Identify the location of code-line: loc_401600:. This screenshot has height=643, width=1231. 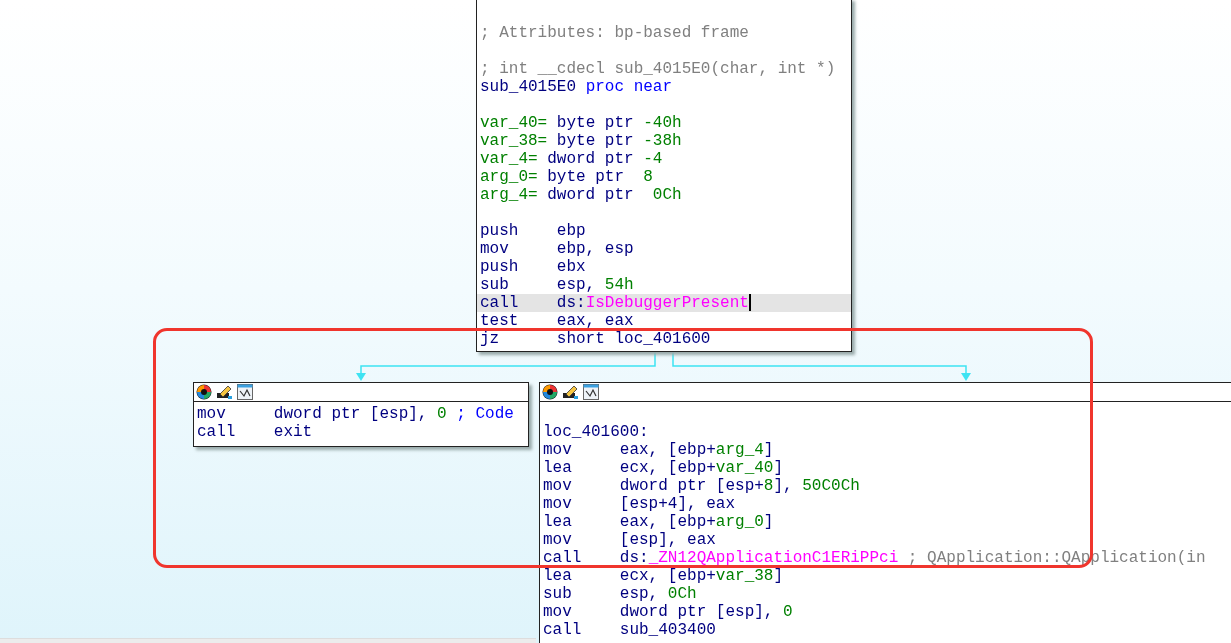
(596, 432).